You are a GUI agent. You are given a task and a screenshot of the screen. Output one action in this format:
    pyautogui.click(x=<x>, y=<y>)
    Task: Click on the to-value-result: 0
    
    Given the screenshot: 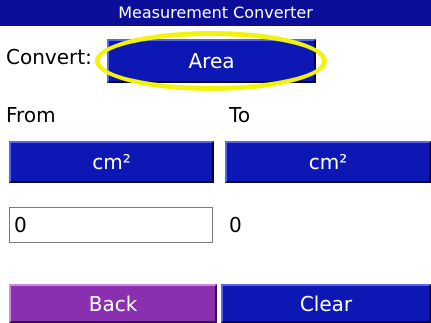 What is the action you would take?
    pyautogui.click(x=235, y=225)
    